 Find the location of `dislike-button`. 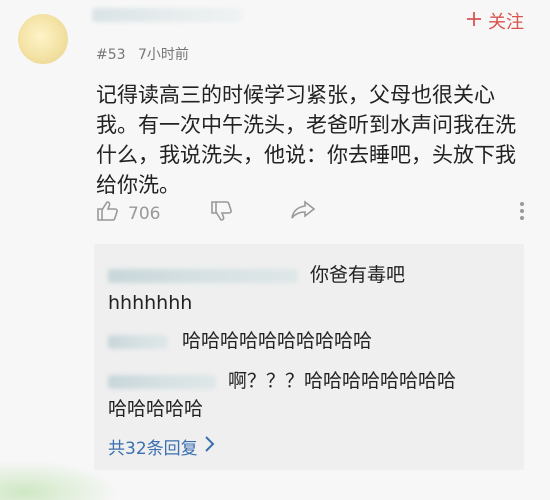

dislike-button is located at coordinates (222, 213).